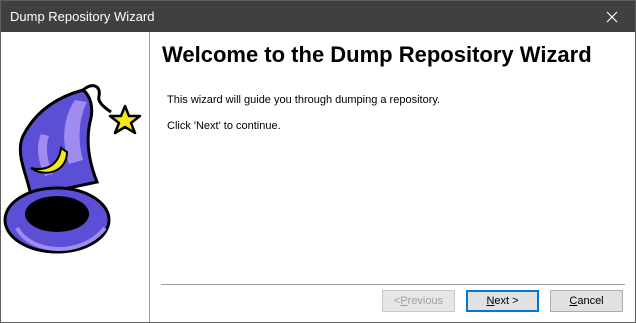 The width and height of the screenshot is (636, 323). Describe the element at coordinates (72, 169) in the screenshot. I see `wizard-hat-icon` at that location.